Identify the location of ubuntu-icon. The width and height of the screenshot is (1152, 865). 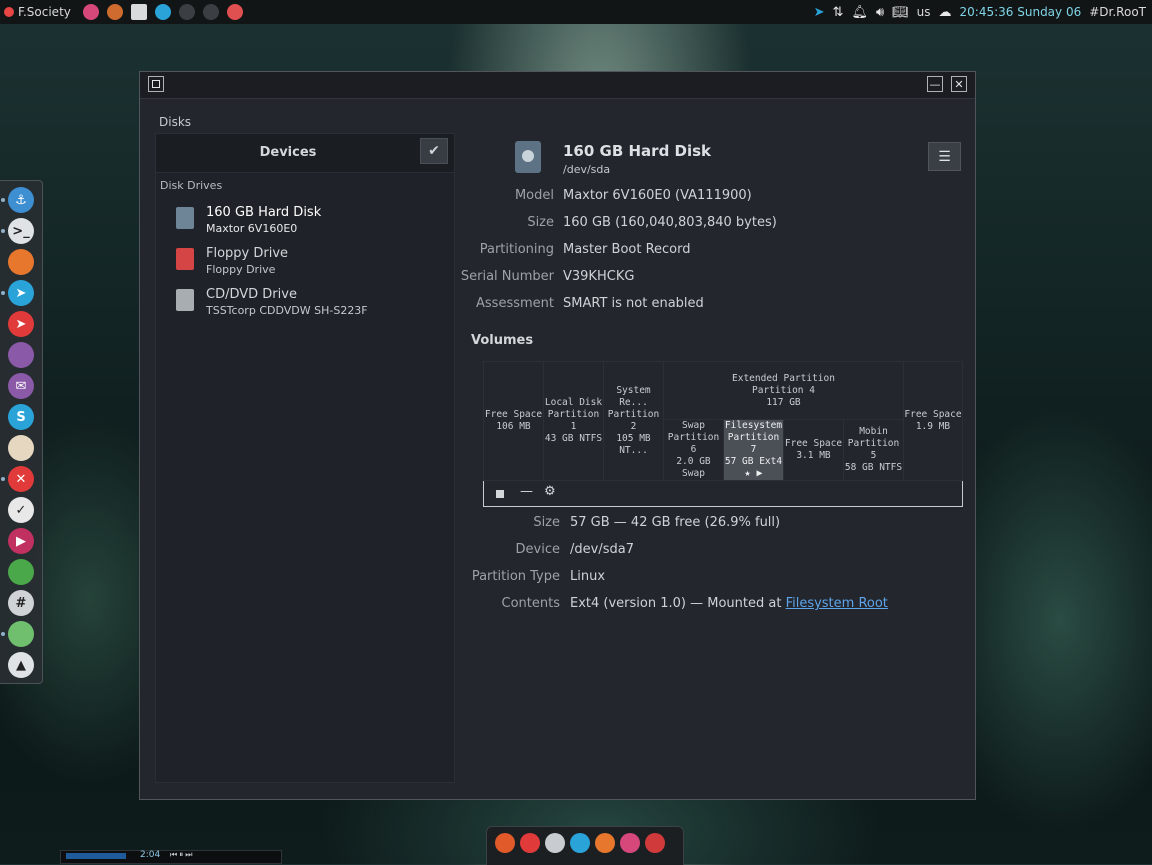
(505, 843).